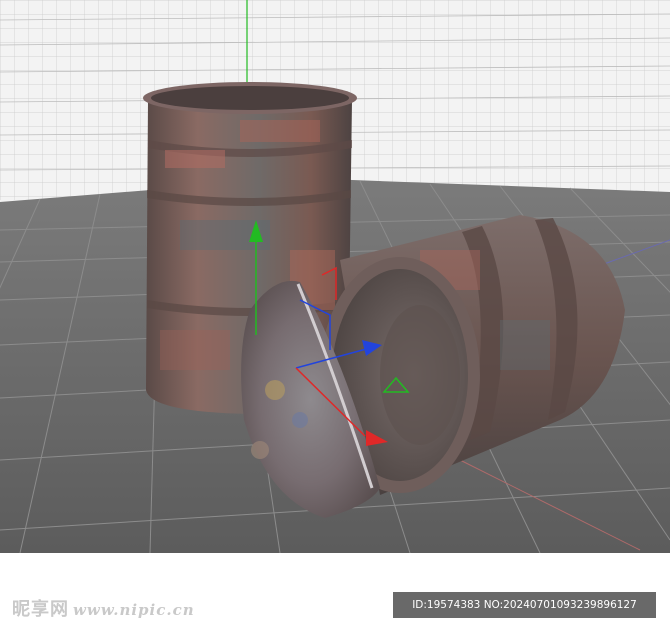 The image size is (670, 631). What do you see at coordinates (134, 610) in the screenshot?
I see `watermark-url: www.nipic.cn` at bounding box center [134, 610].